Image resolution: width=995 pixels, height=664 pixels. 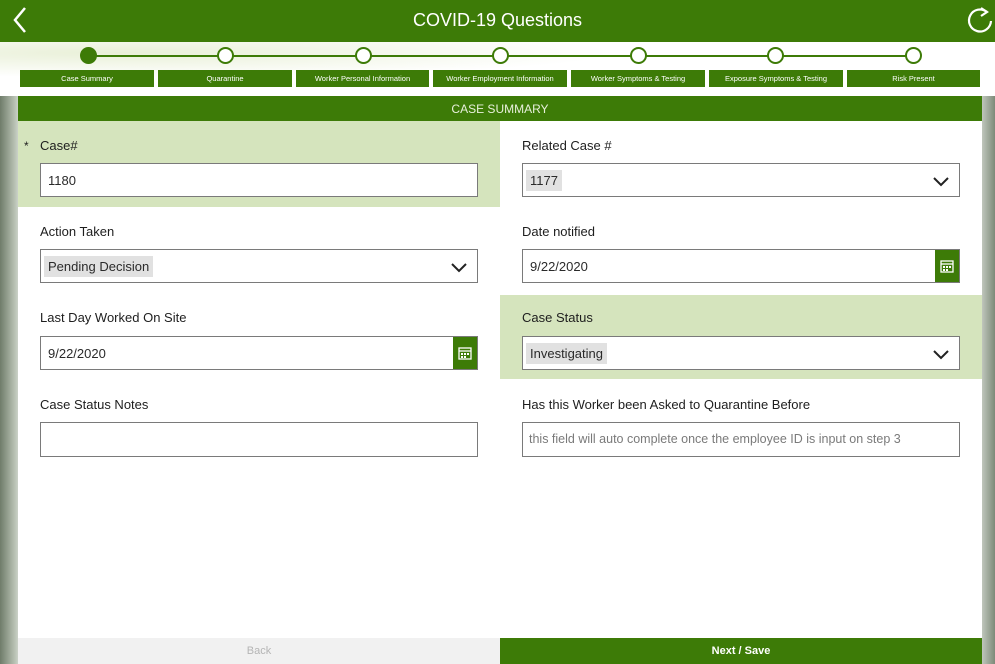 I want to click on case-status-value: Investigating, so click(x=566, y=353).